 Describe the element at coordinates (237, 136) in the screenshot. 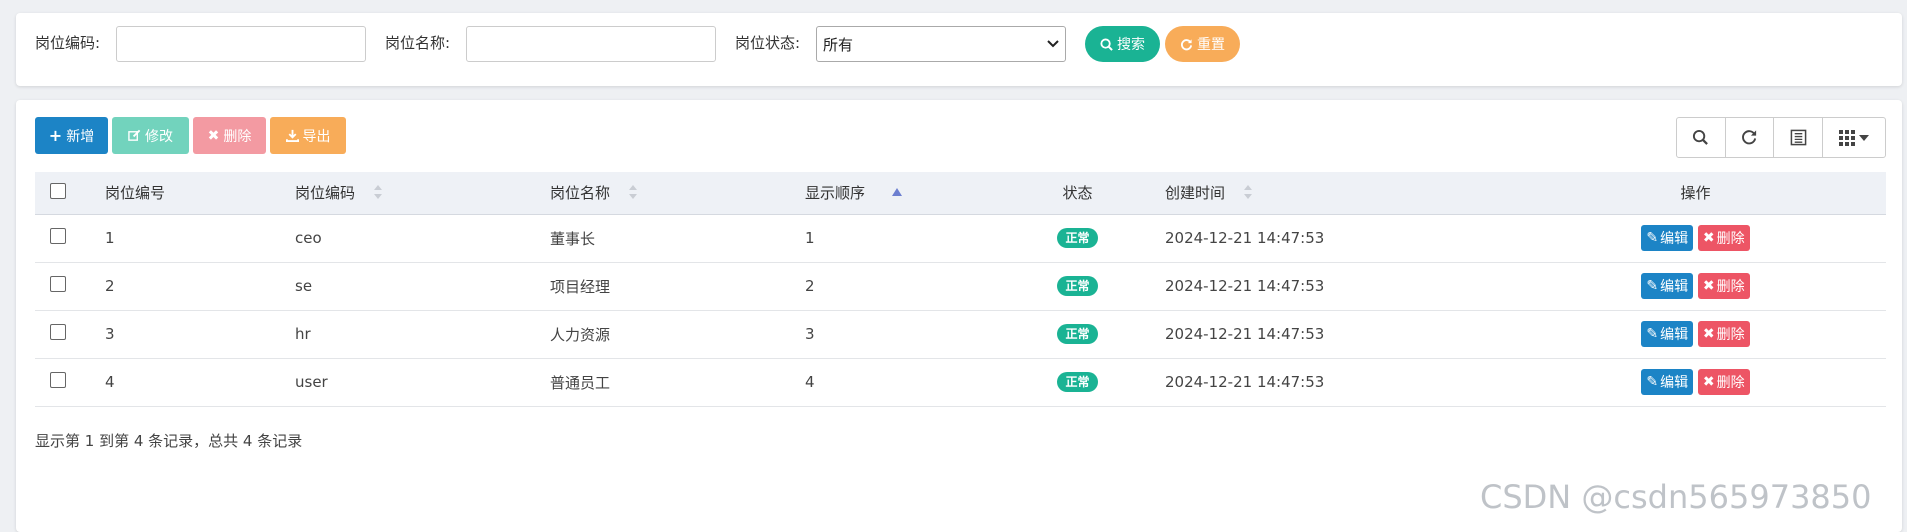

I see `delete-button-label: 删除` at that location.